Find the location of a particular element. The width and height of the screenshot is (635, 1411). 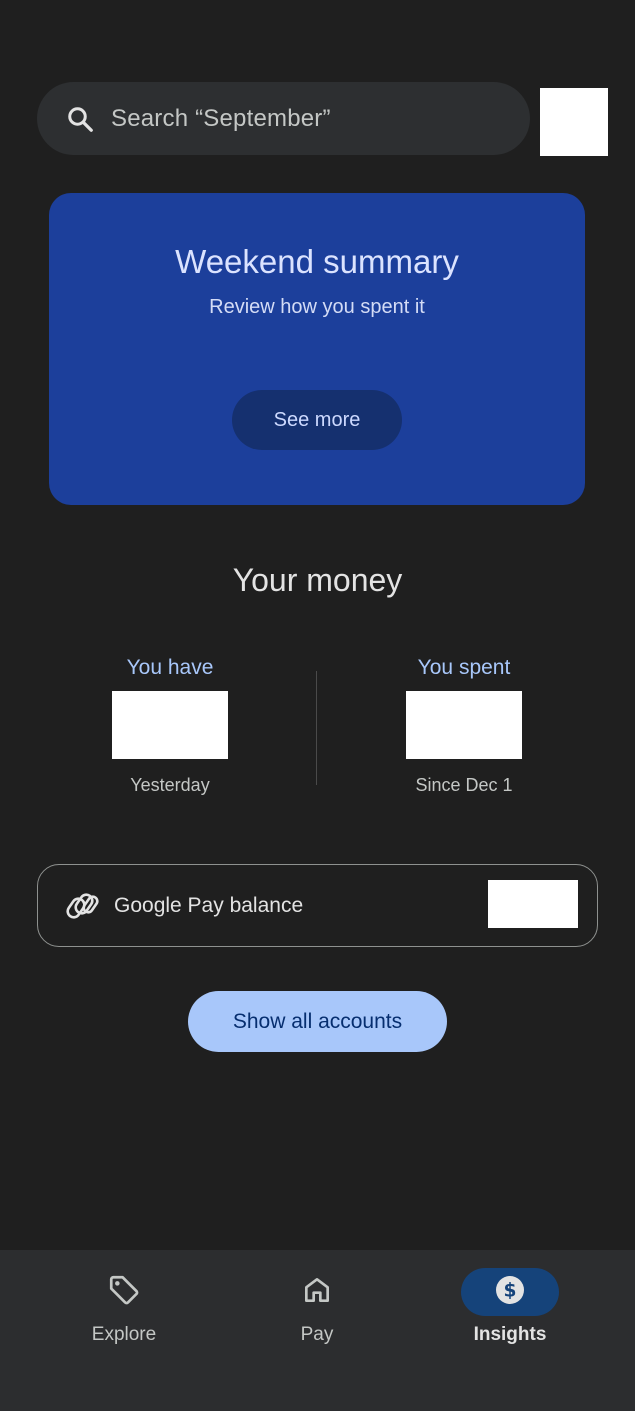

search-bar: Search “September” is located at coordinates (283, 118).